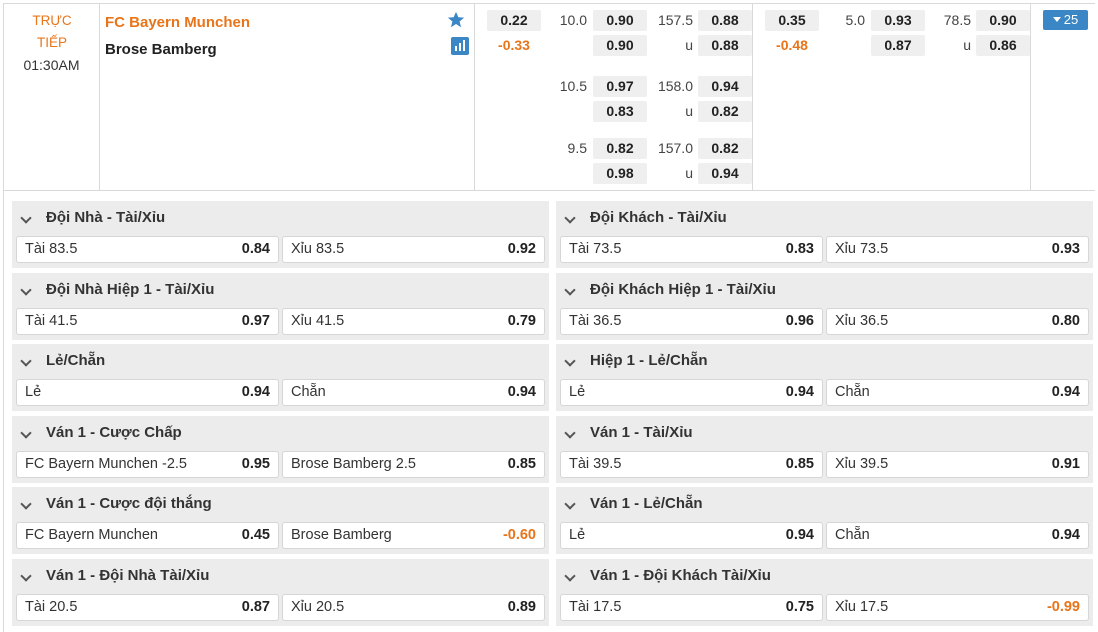  I want to click on handicap-home-odd: 0.82, so click(620, 148).